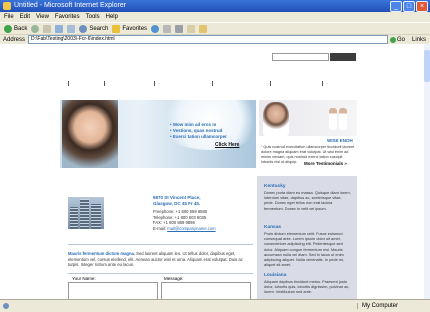 The width and height of the screenshot is (430, 312). Describe the element at coordinates (167, 28) in the screenshot. I see `mail-icon` at that location.